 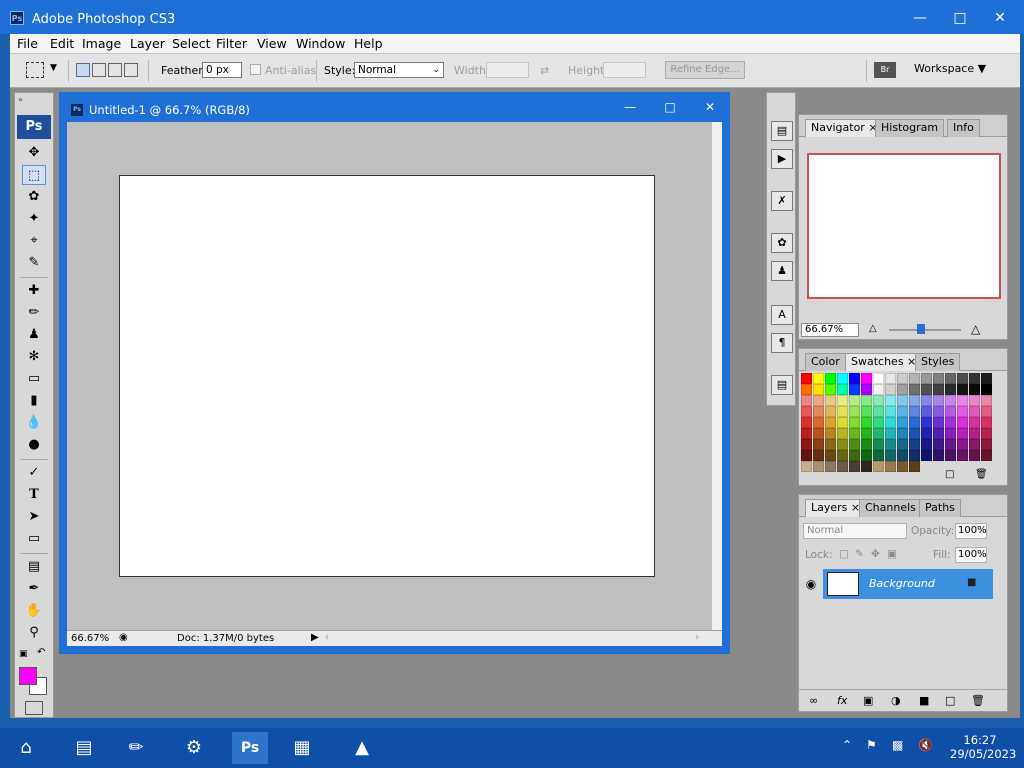 I want to click on chevron-up-icon: ⌃, so click(x=847, y=745).